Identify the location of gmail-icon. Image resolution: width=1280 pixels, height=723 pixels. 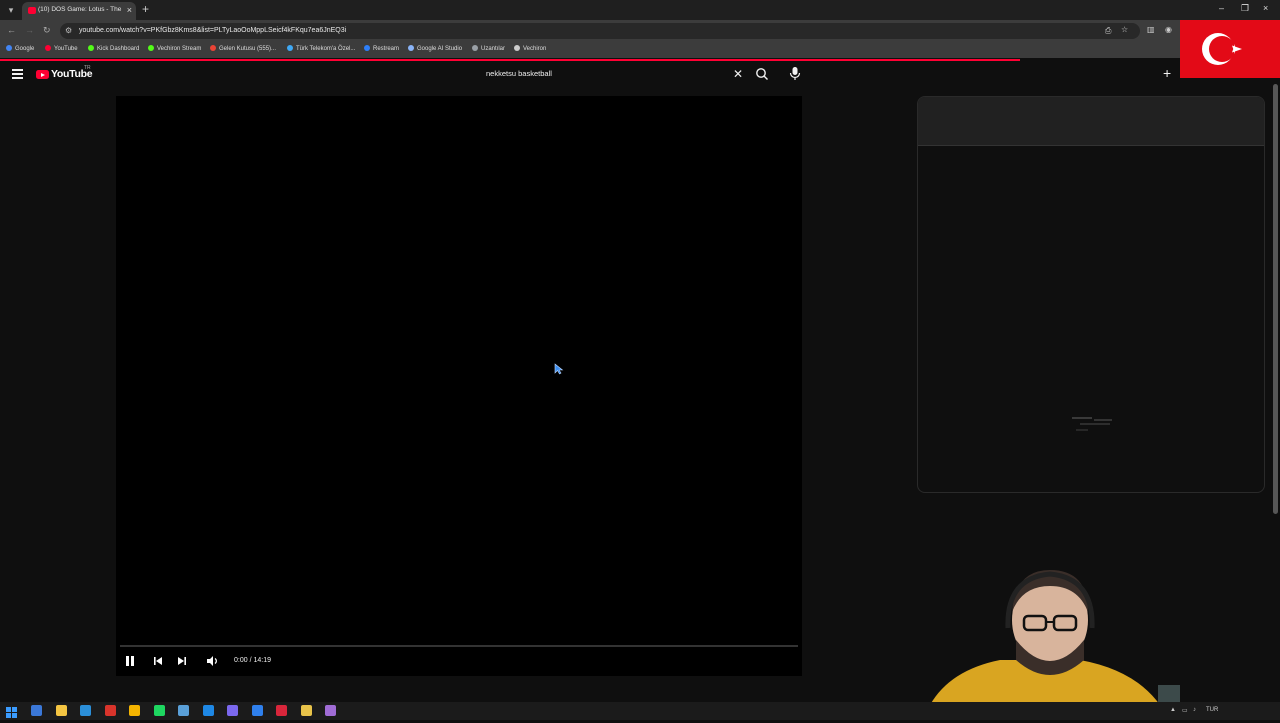
(213, 48).